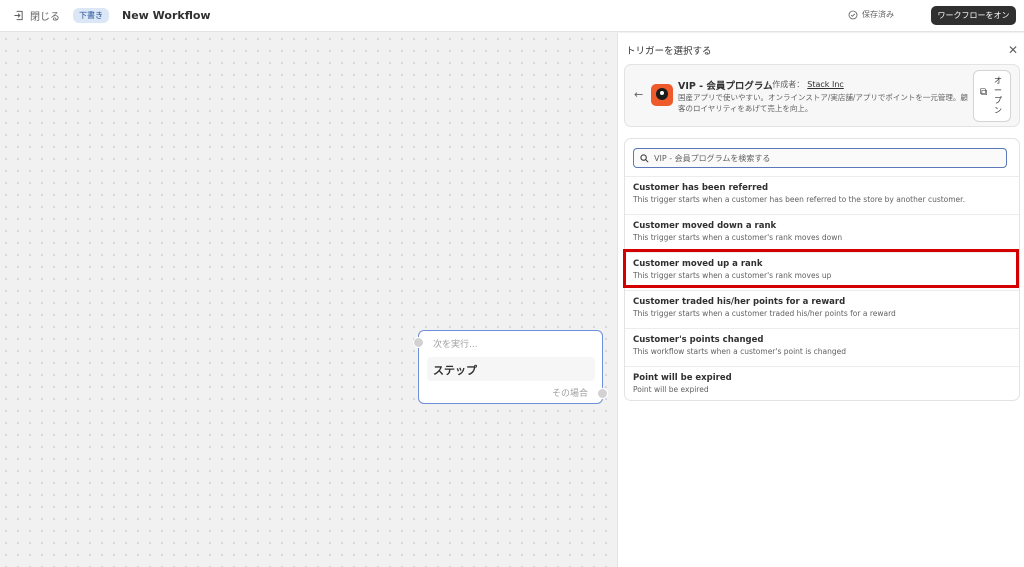 Image resolution: width=1024 pixels, height=567 pixels. What do you see at coordinates (701, 188) in the screenshot?
I see `trigger-title: Customer has been referred` at bounding box center [701, 188].